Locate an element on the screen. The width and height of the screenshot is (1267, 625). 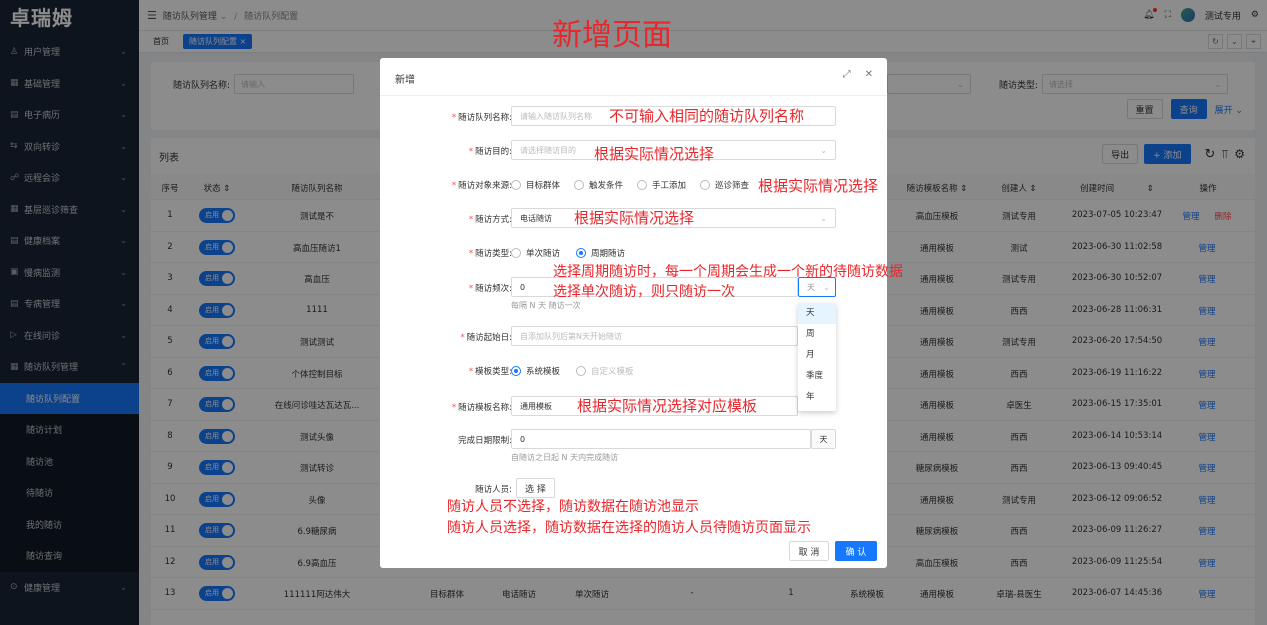
label-start: * 随访起始日: is located at coordinates (486, 338).